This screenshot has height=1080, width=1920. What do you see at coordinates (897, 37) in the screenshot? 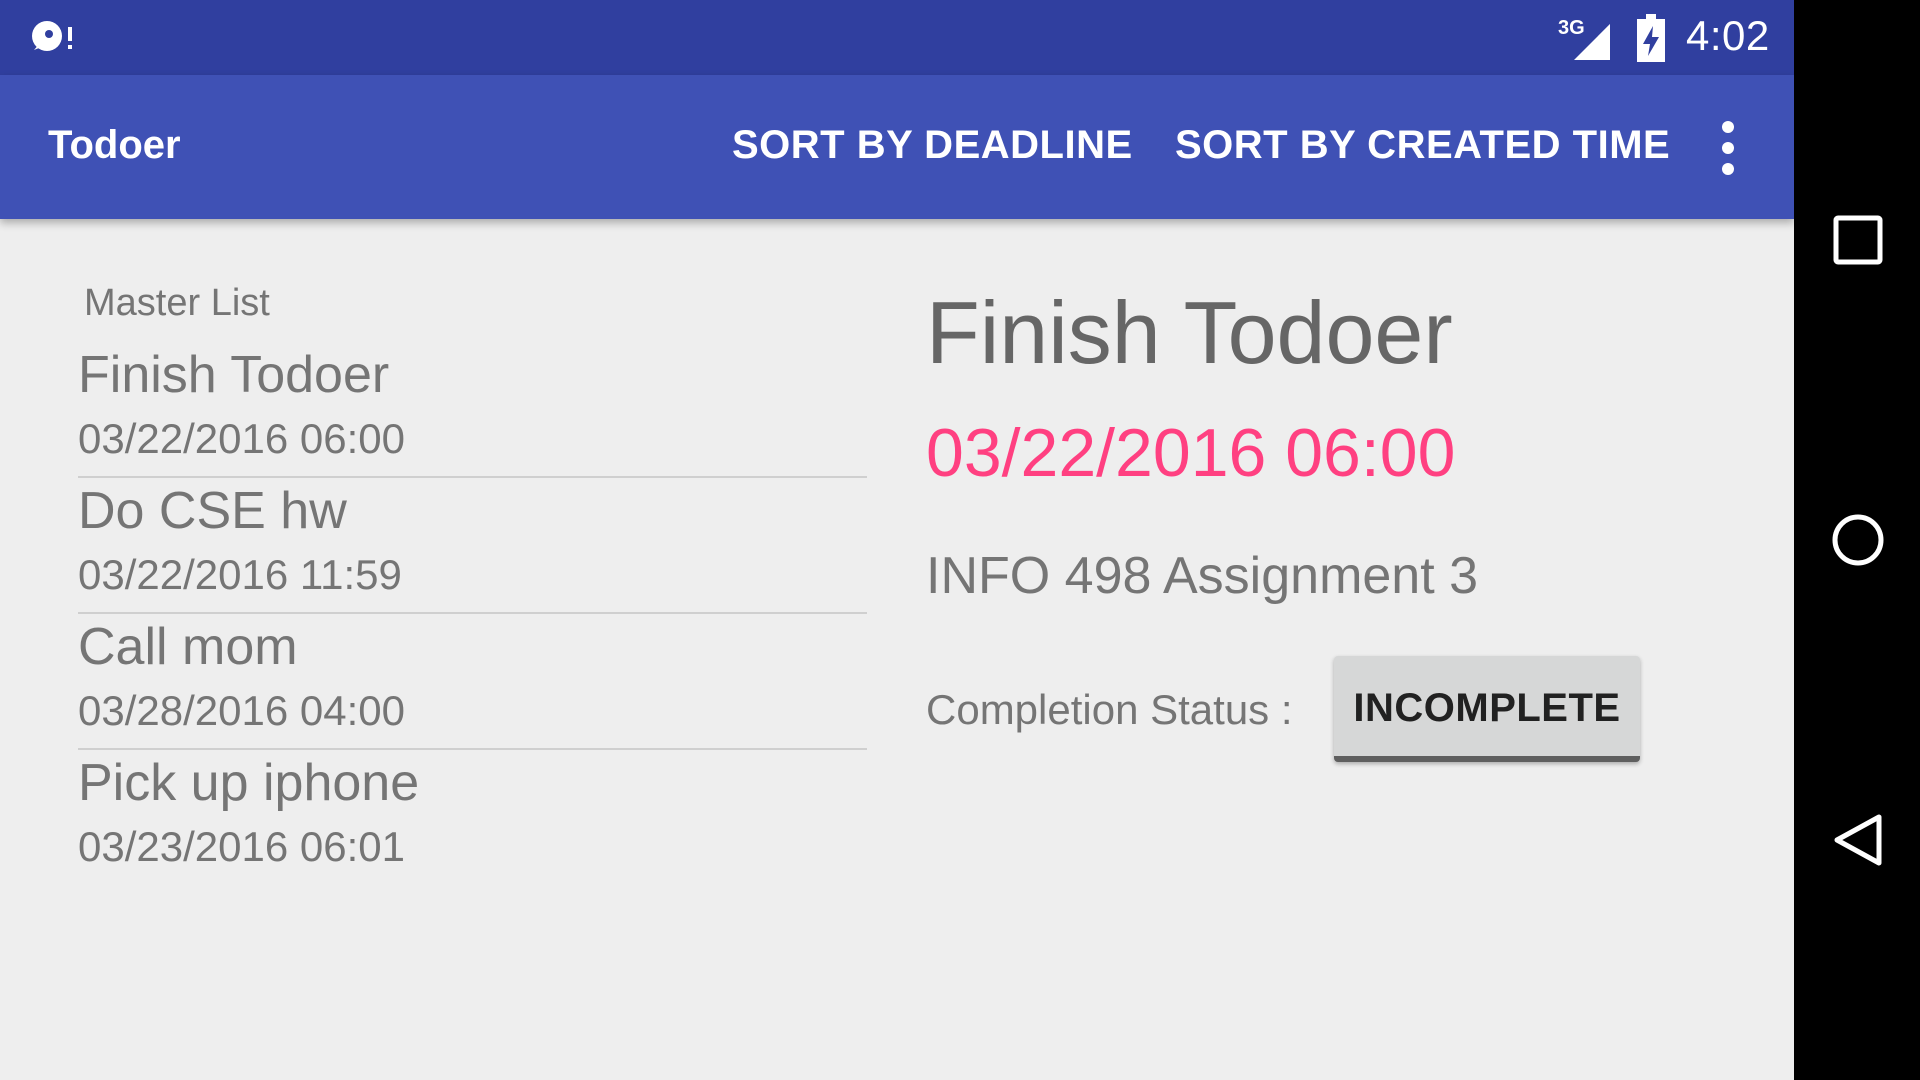
I see `status-bar: 3G 4:02` at bounding box center [897, 37].